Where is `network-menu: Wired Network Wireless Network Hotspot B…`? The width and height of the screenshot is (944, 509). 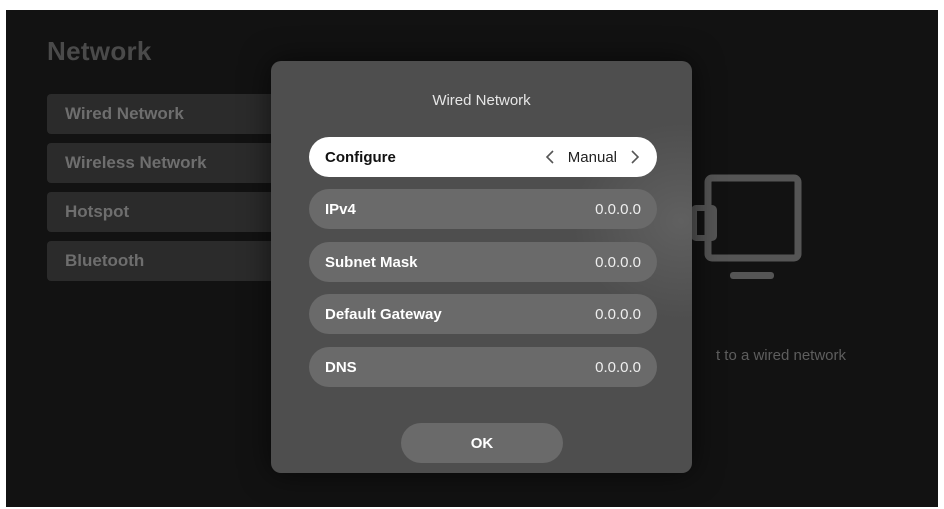 network-menu: Wired Network Wireless Network Hotspot B… is located at coordinates (178, 192).